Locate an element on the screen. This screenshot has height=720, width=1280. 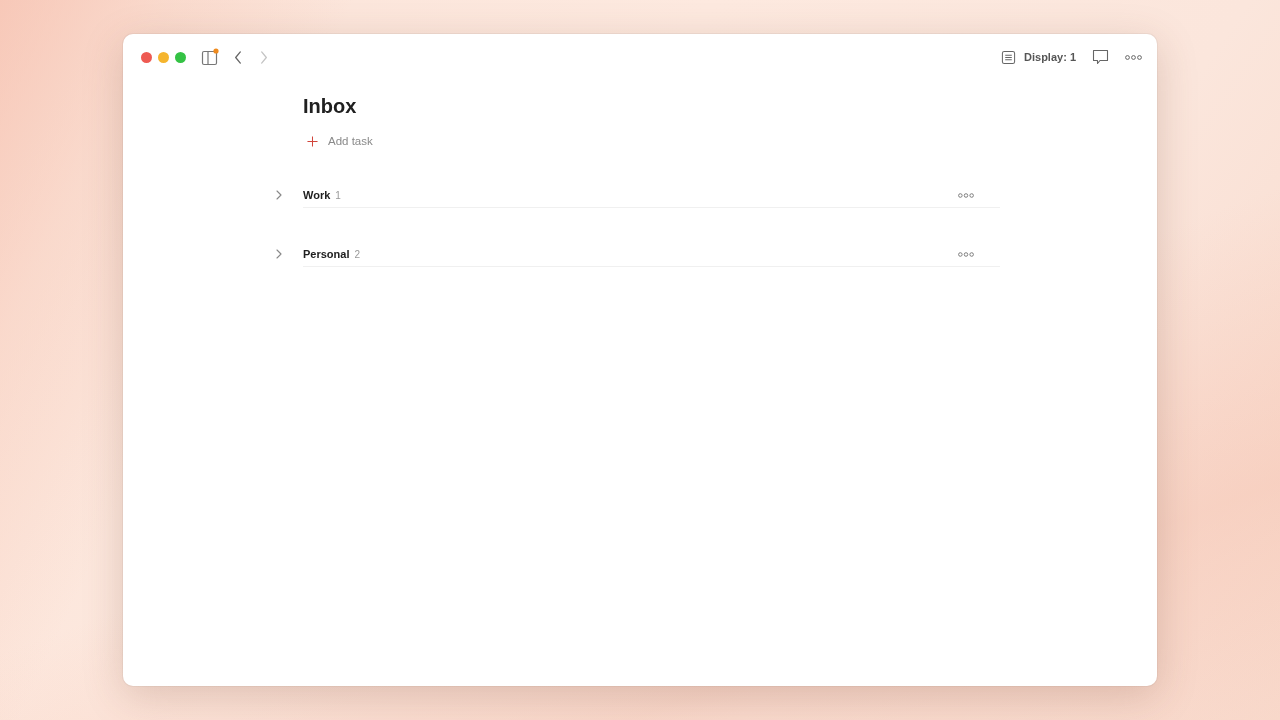
chevron-left-icon is located at coordinates (238, 57).